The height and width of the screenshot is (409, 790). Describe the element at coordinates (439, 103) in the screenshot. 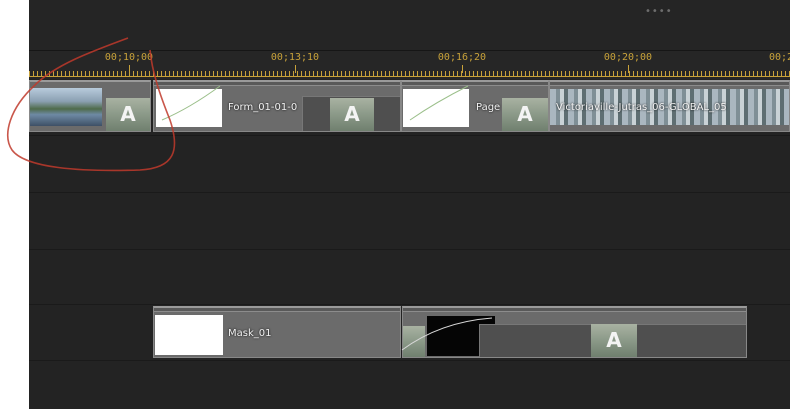

I see `thumbnail-curve-page` at that location.